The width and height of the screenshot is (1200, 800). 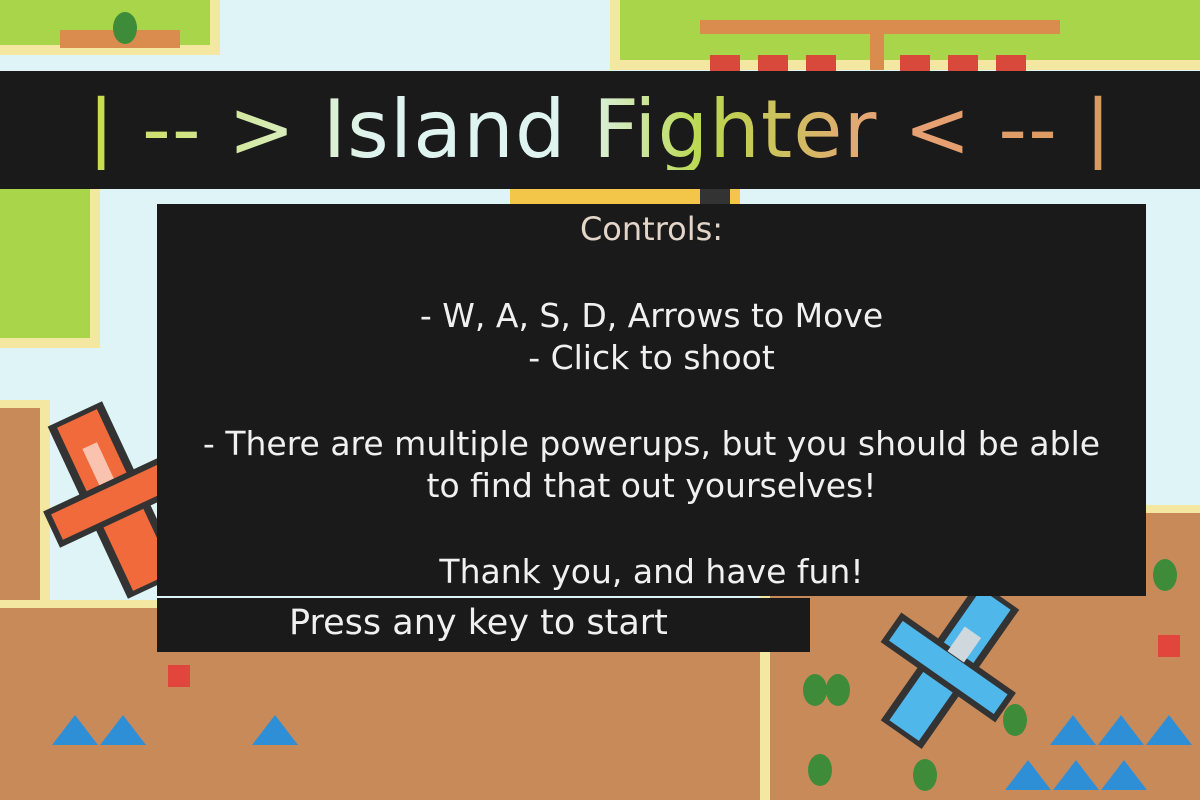 What do you see at coordinates (651, 229) in the screenshot?
I see `controls-heading: Controls:` at bounding box center [651, 229].